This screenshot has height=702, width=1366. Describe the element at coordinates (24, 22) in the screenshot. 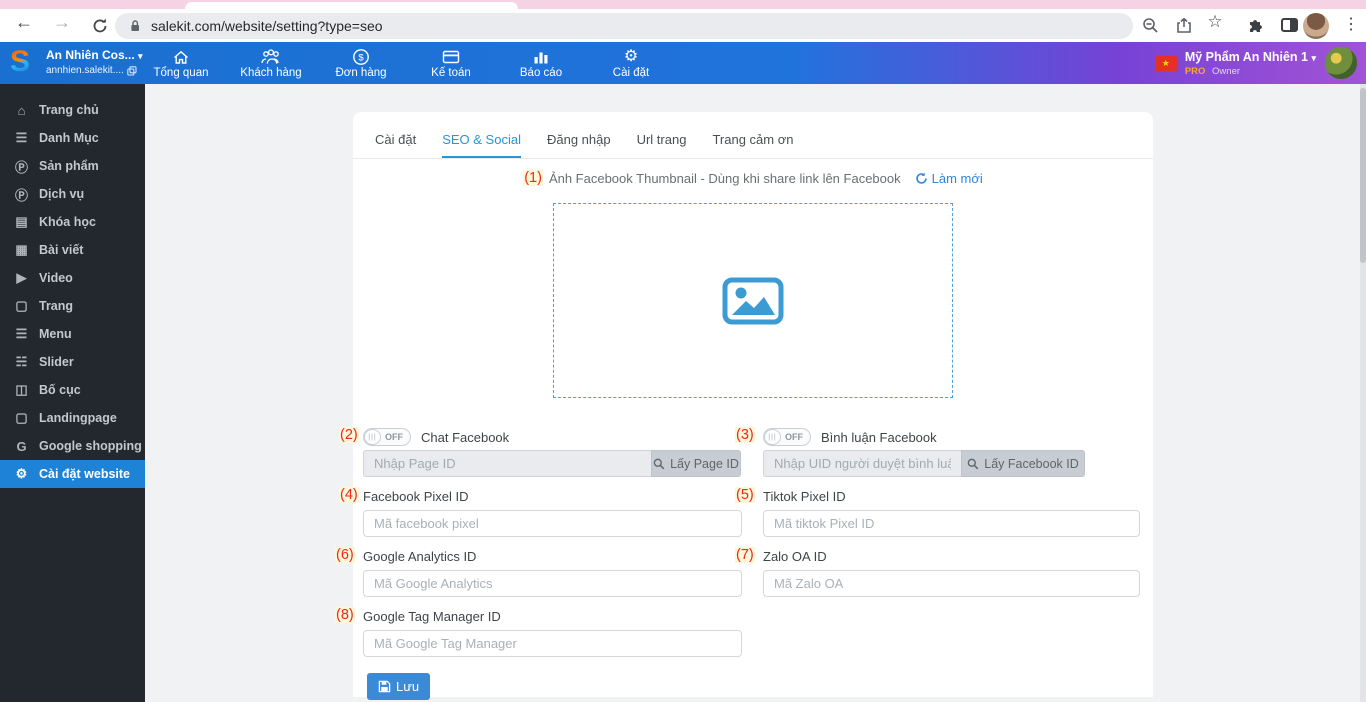

I see `back-button: ←` at that location.